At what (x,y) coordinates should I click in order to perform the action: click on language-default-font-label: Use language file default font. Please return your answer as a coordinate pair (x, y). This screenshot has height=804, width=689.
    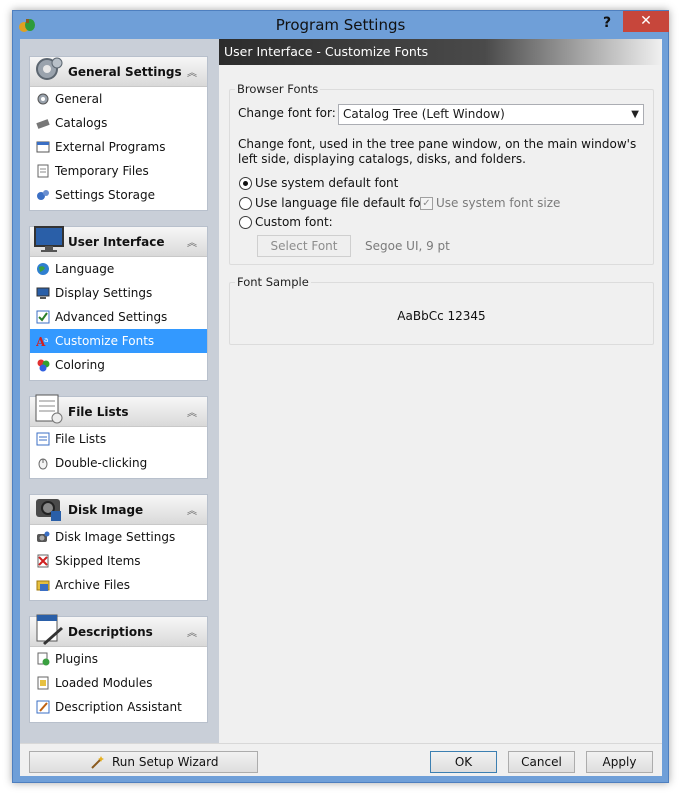
    Looking at the image, I should click on (344, 203).